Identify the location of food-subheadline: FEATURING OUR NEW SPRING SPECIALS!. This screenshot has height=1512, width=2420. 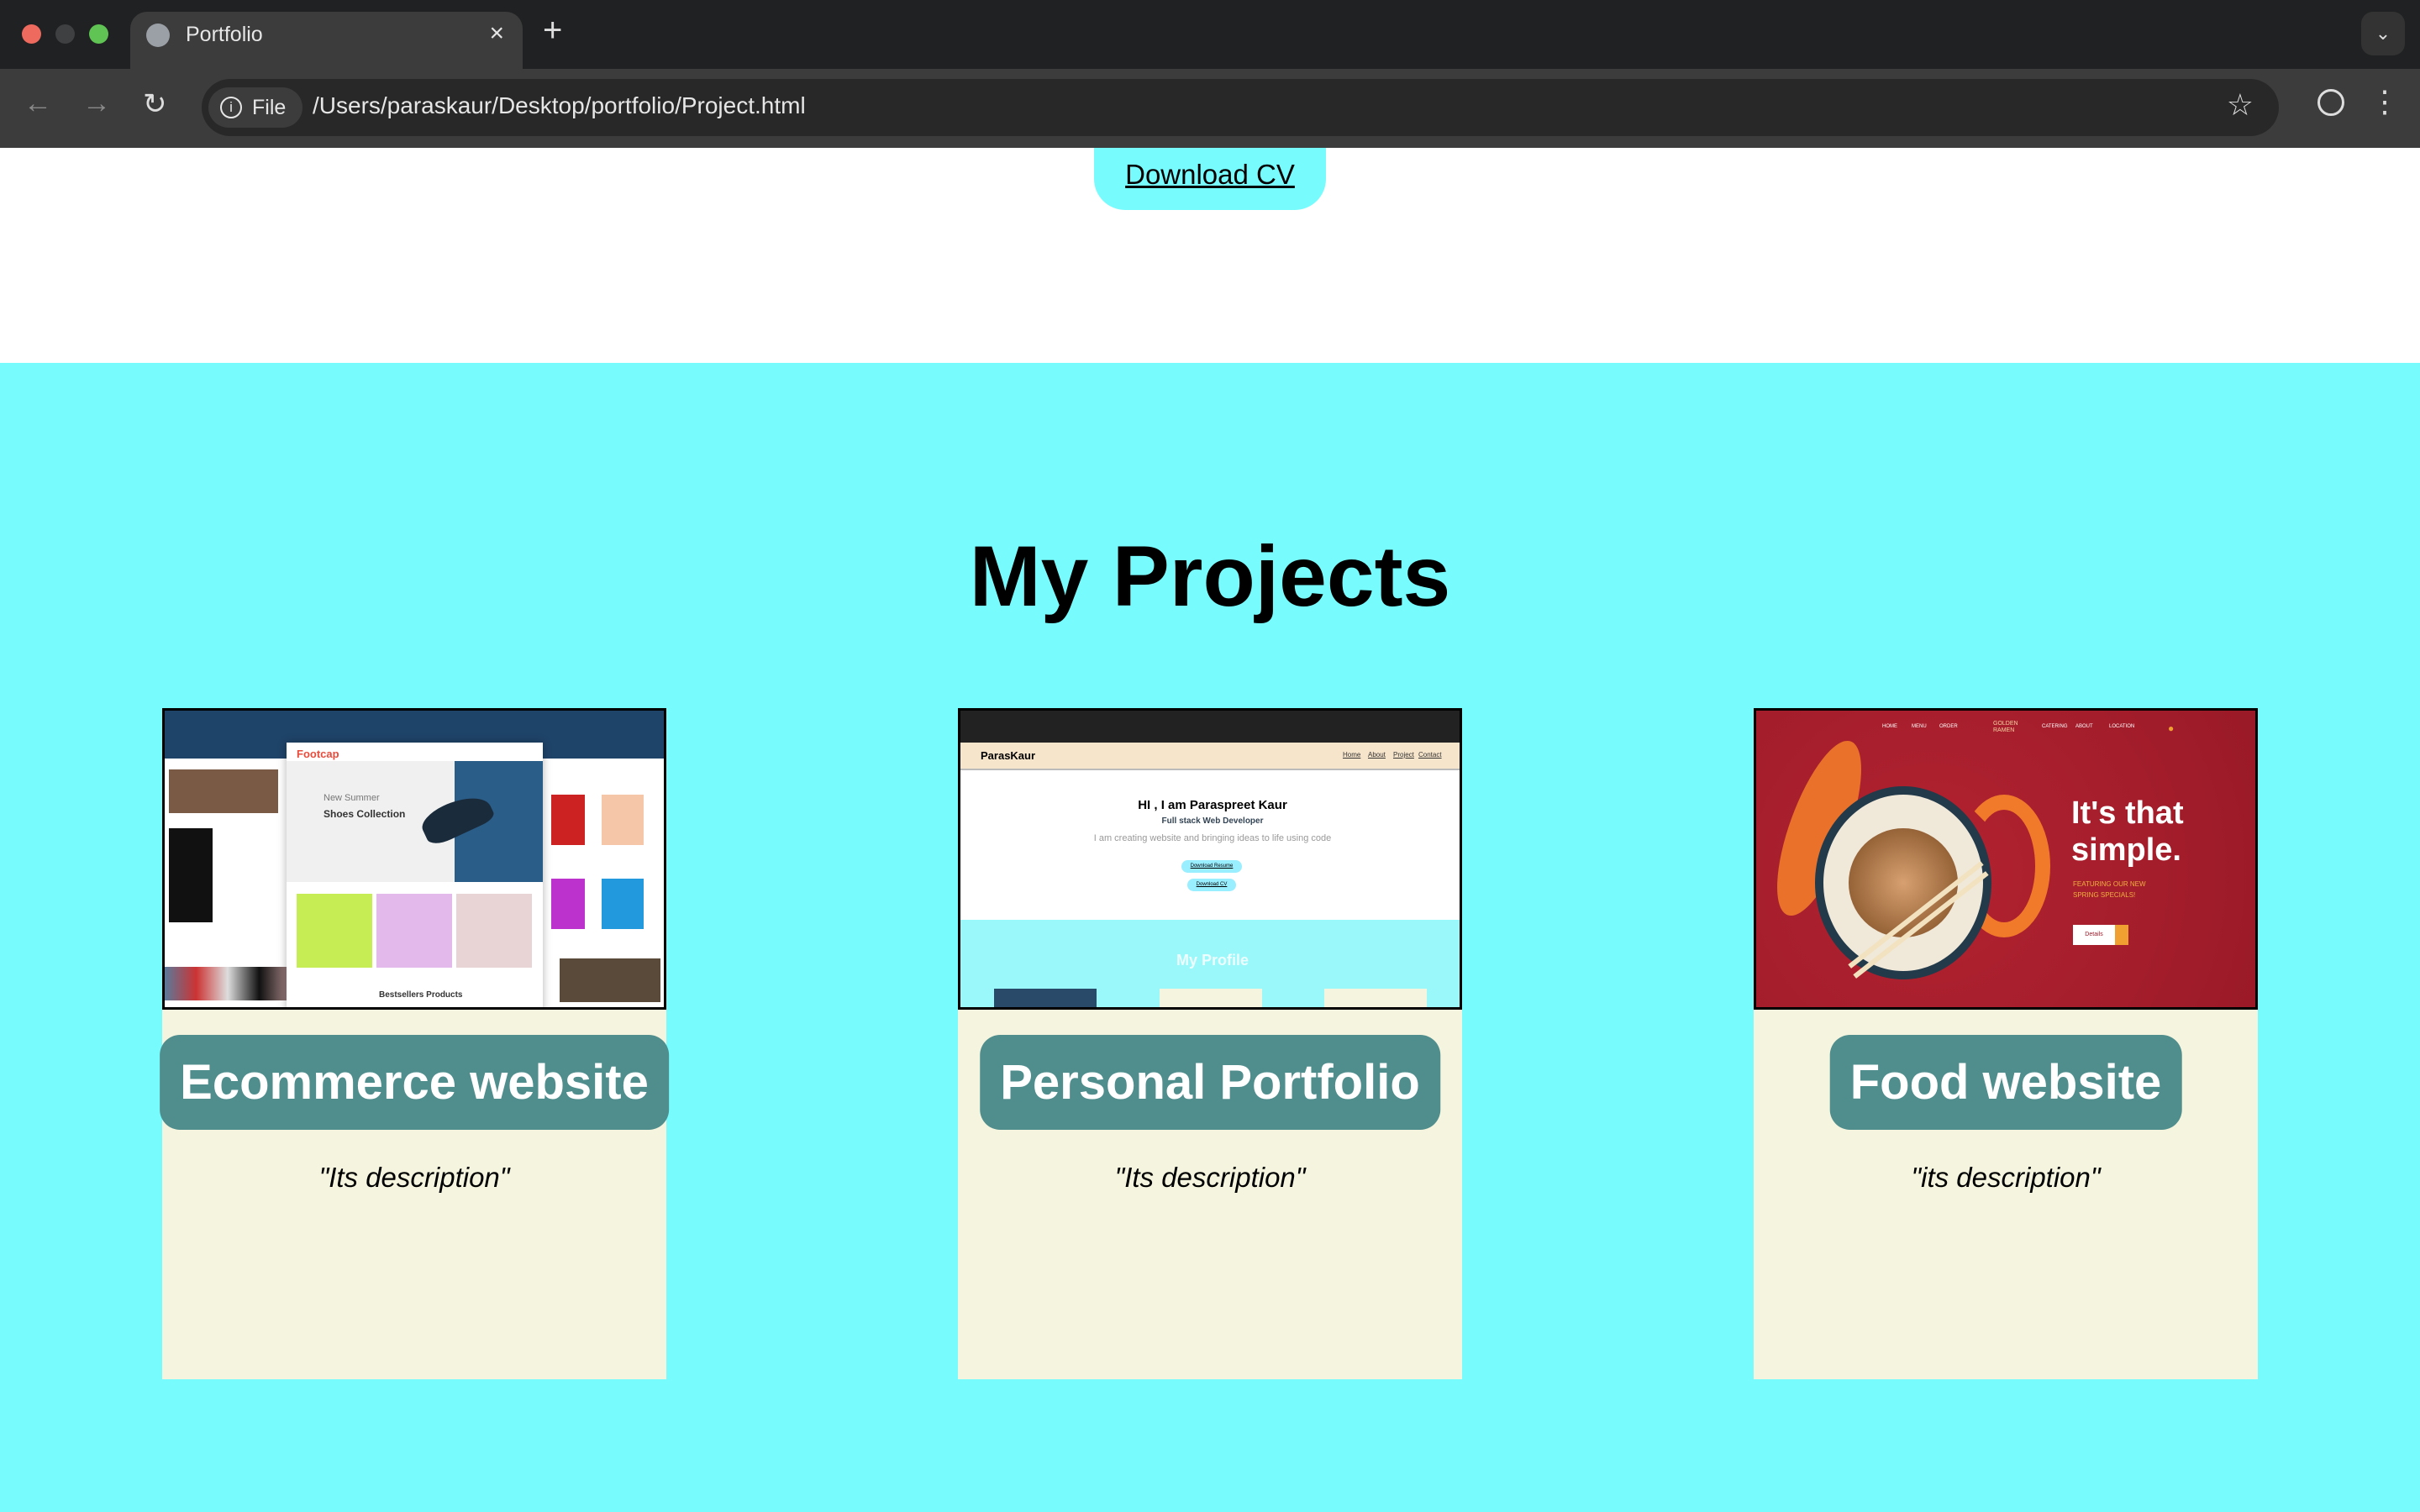
(2109, 889).